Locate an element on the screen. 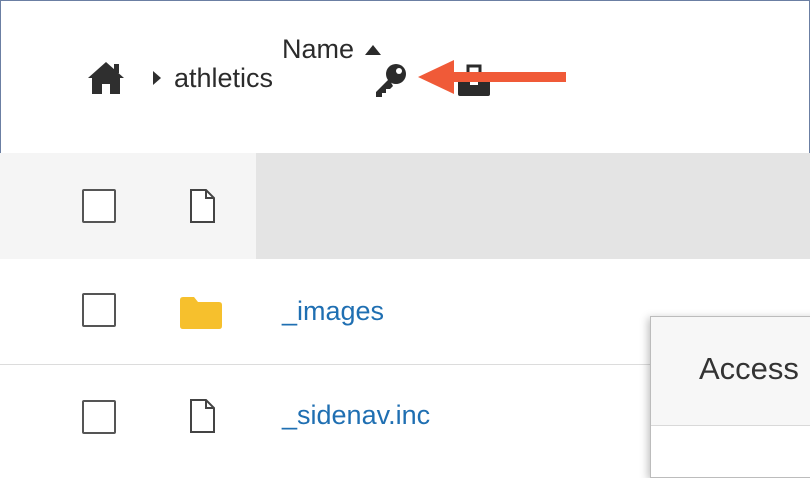 The width and height of the screenshot is (810, 478). select-all-checkbox is located at coordinates (99, 206).